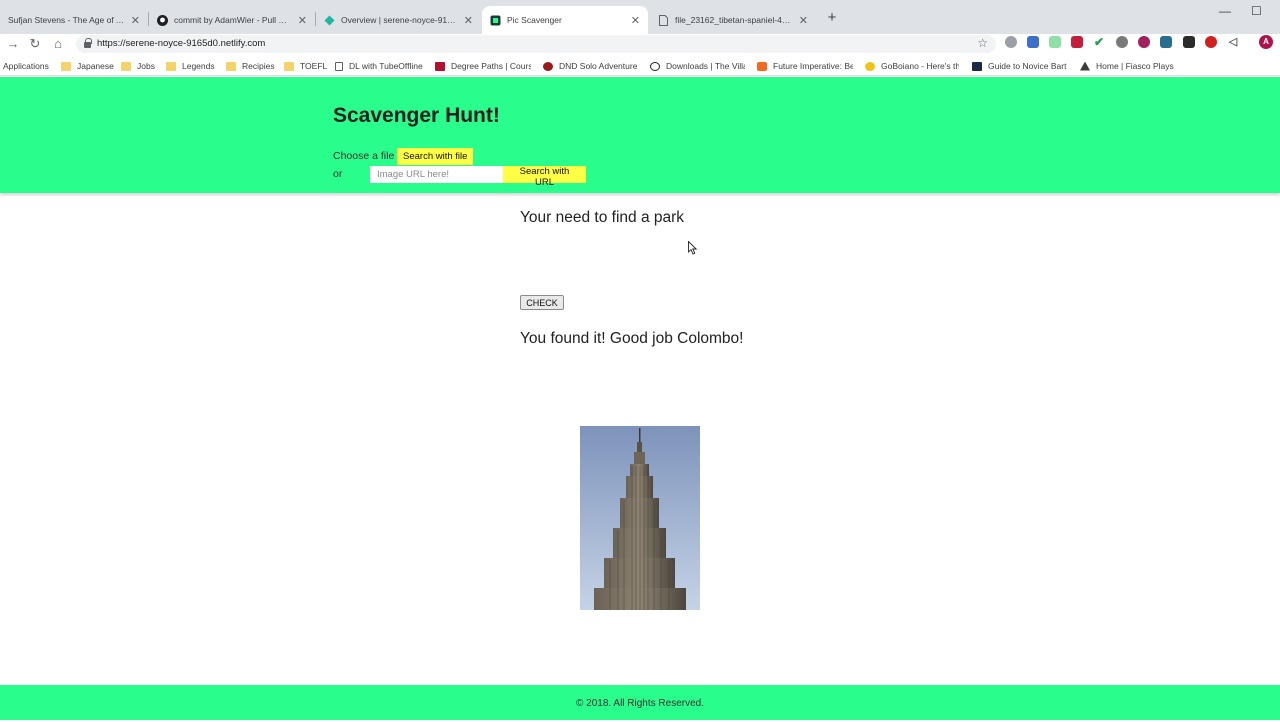  Describe the element at coordinates (329, 20) in the screenshot. I see `netlify-icon` at that location.